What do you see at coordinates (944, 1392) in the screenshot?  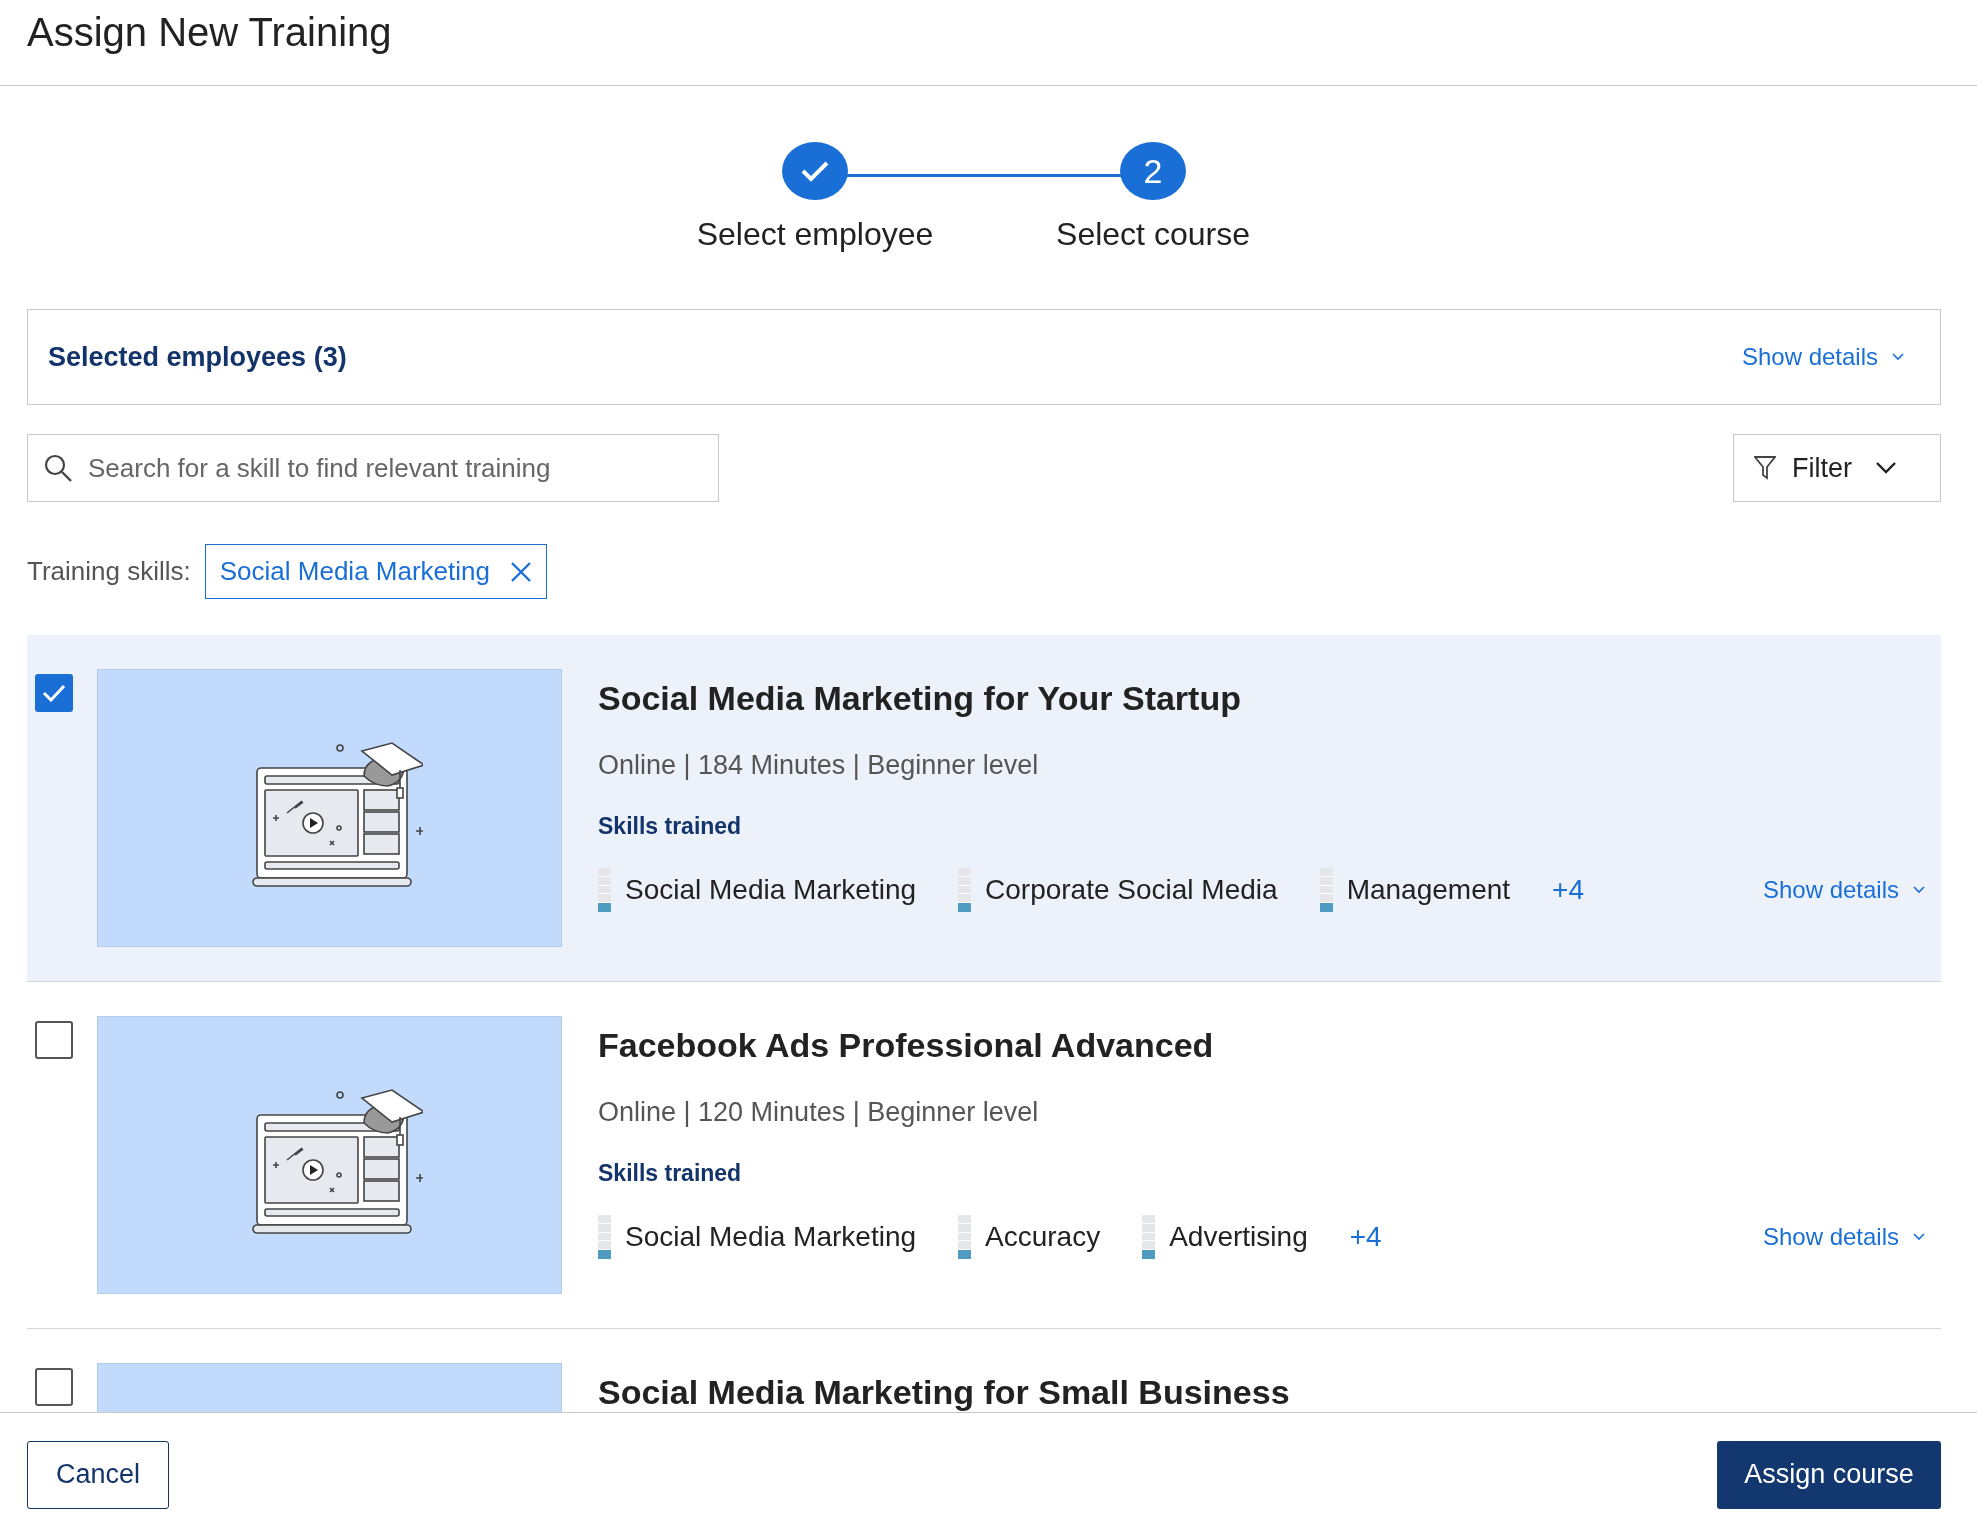 I see `course-title: Social Media Marketing for Small Business` at bounding box center [944, 1392].